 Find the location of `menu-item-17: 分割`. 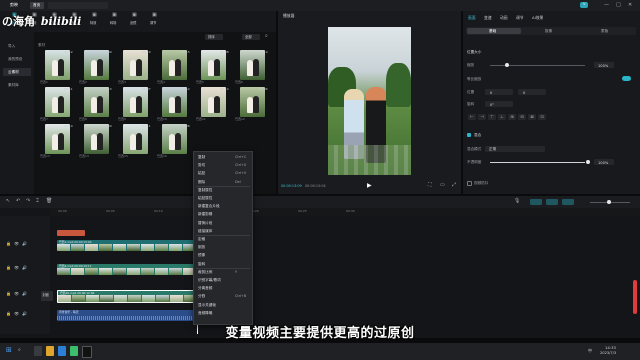

menu-item-17: 分割 is located at coordinates (201, 296).